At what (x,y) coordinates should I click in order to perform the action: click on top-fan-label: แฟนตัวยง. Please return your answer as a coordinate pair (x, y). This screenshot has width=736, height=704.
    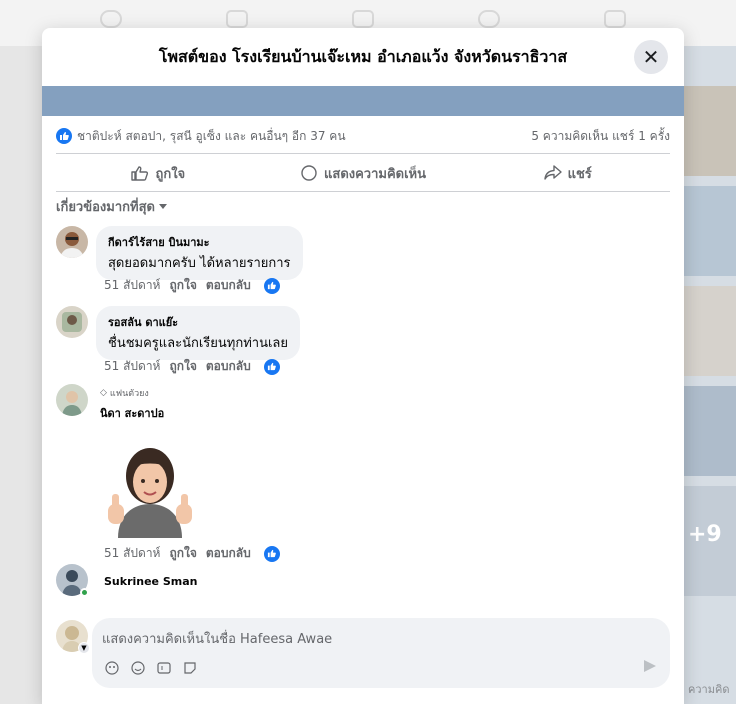
    Looking at the image, I should click on (129, 394).